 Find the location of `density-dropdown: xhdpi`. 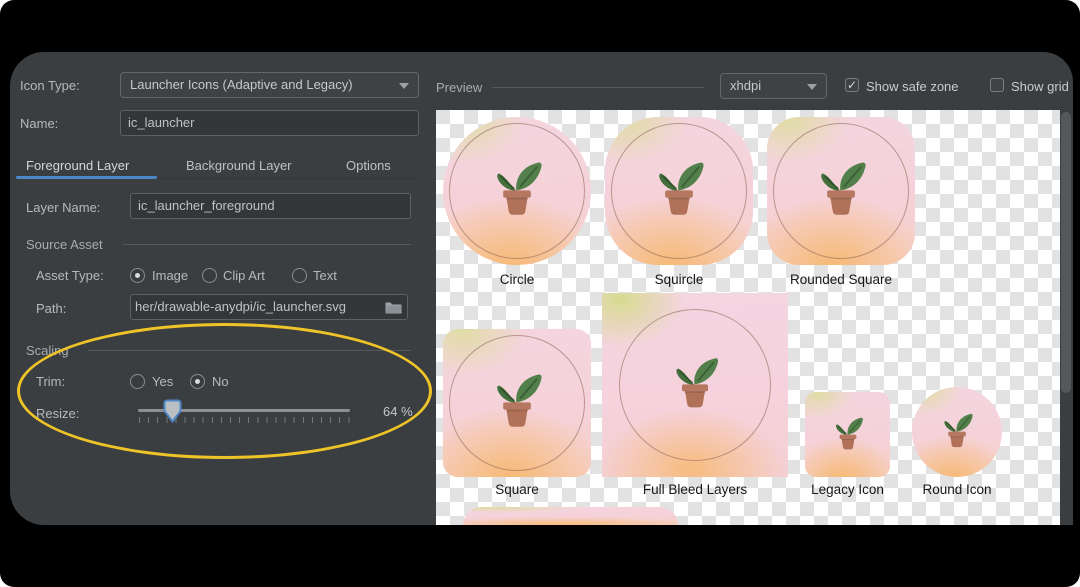

density-dropdown: xhdpi is located at coordinates (773, 86).